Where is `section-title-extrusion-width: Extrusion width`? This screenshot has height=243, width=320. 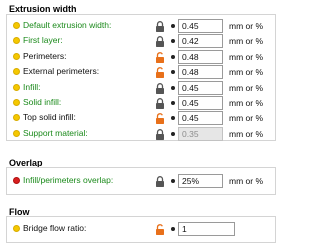
section-title-extrusion-width: Extrusion width is located at coordinates (43, 9).